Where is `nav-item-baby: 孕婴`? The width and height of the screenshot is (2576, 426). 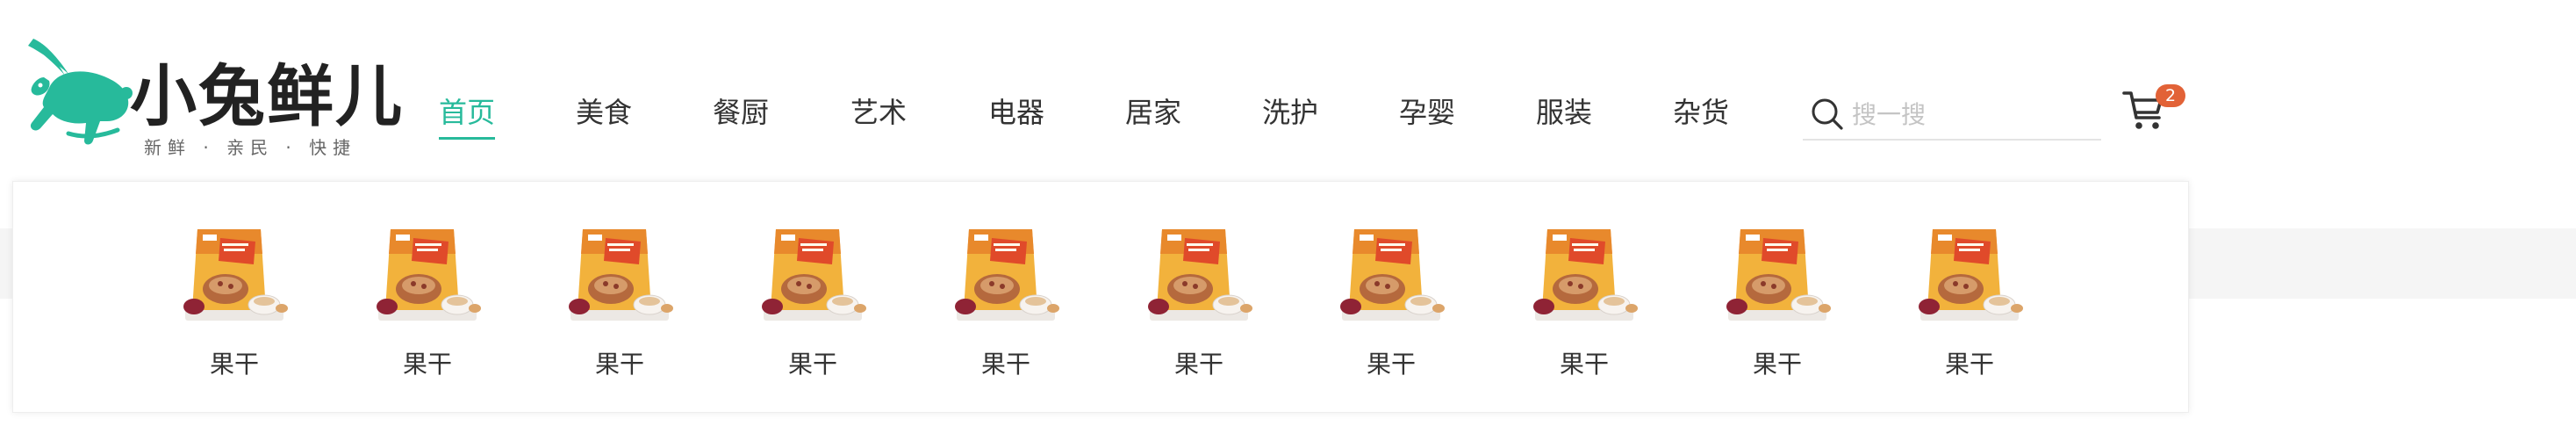 nav-item-baby: 孕婴 is located at coordinates (1427, 112).